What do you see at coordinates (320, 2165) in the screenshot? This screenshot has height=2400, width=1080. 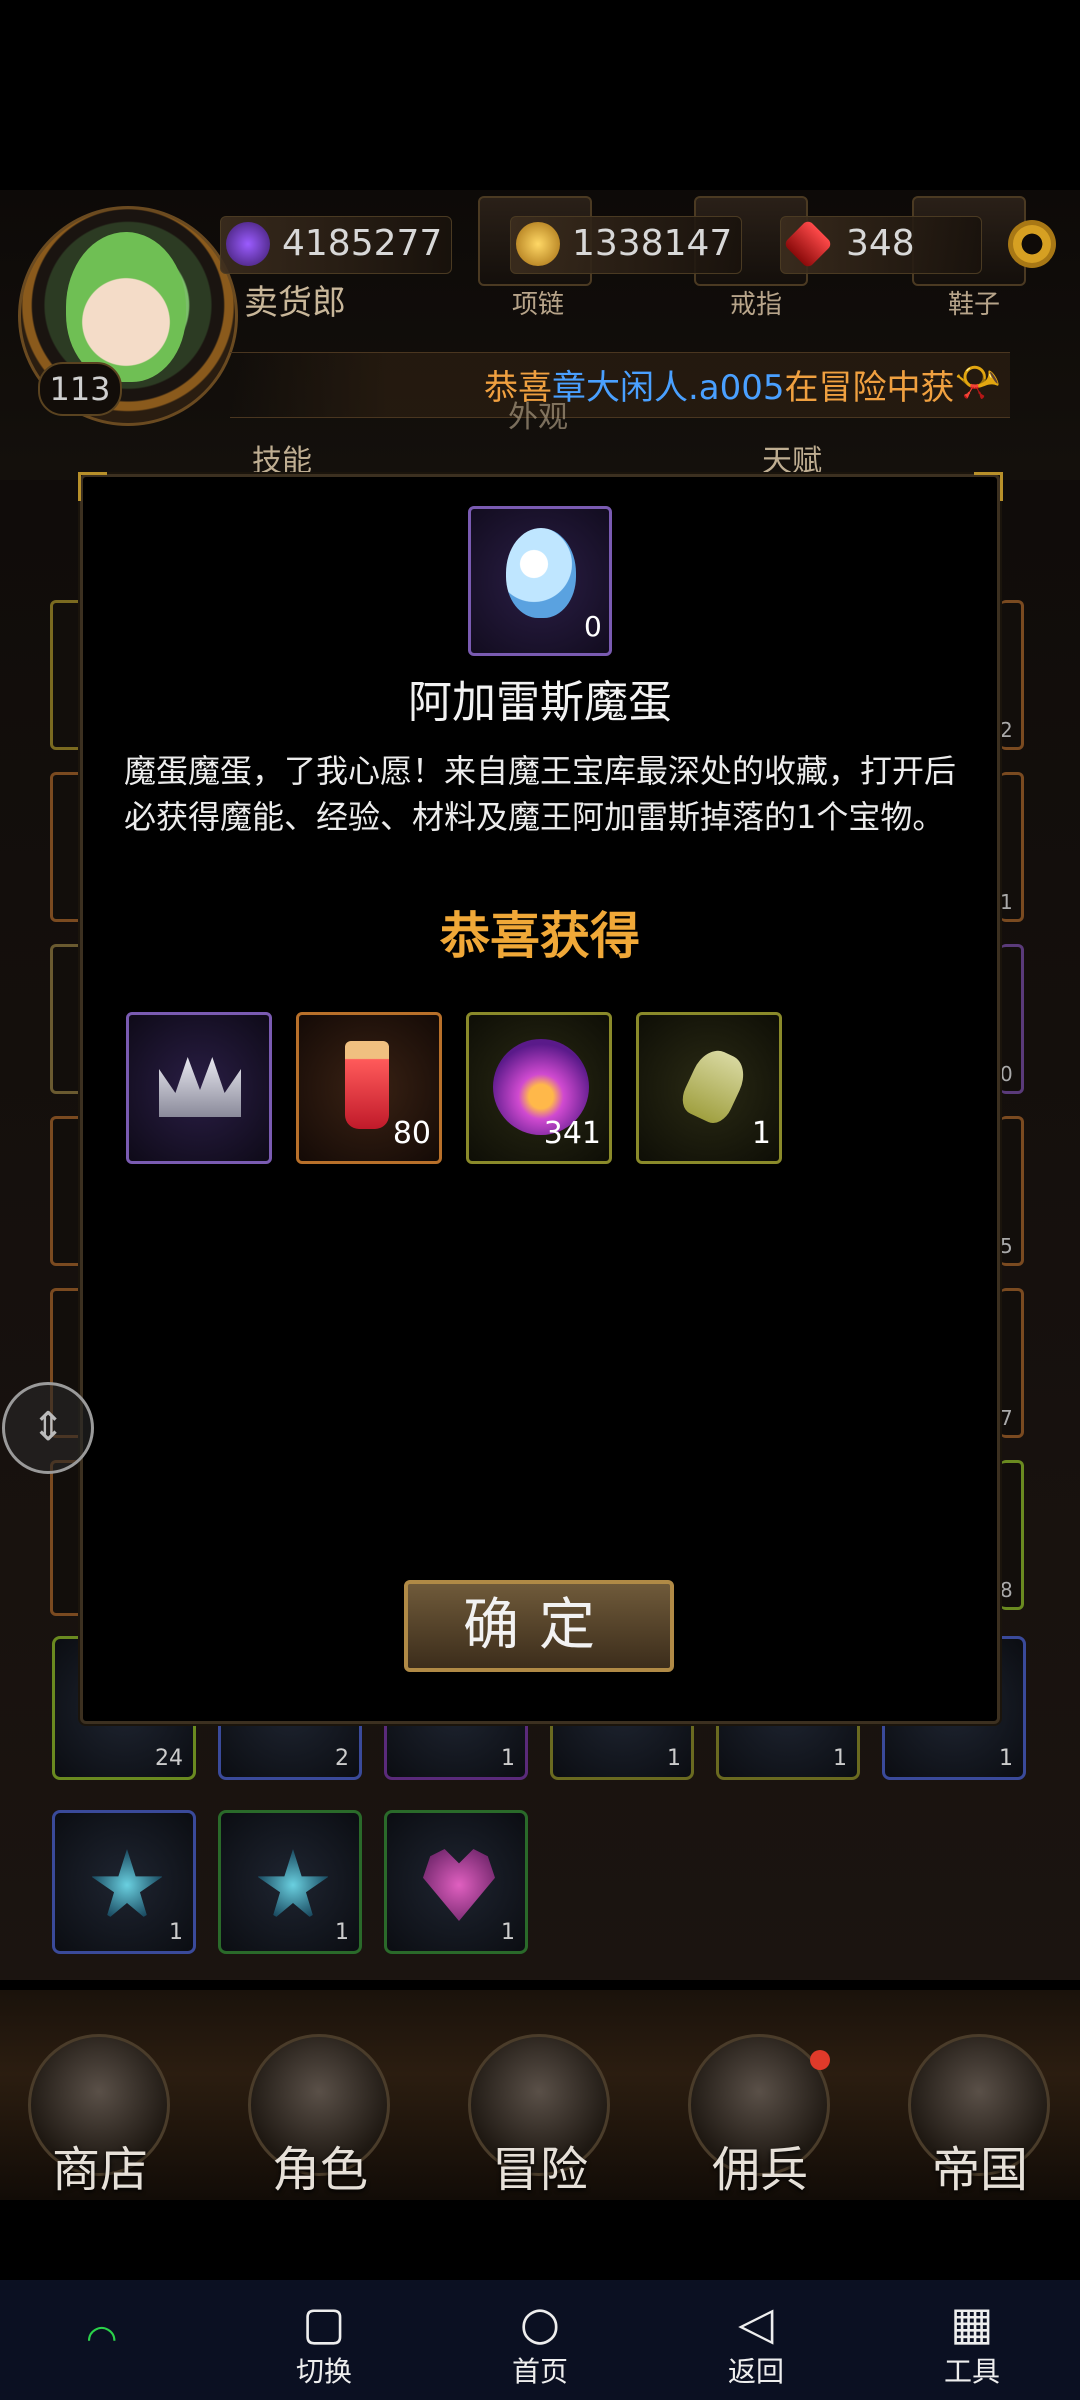 I see `nav-character: 角色` at bounding box center [320, 2165].